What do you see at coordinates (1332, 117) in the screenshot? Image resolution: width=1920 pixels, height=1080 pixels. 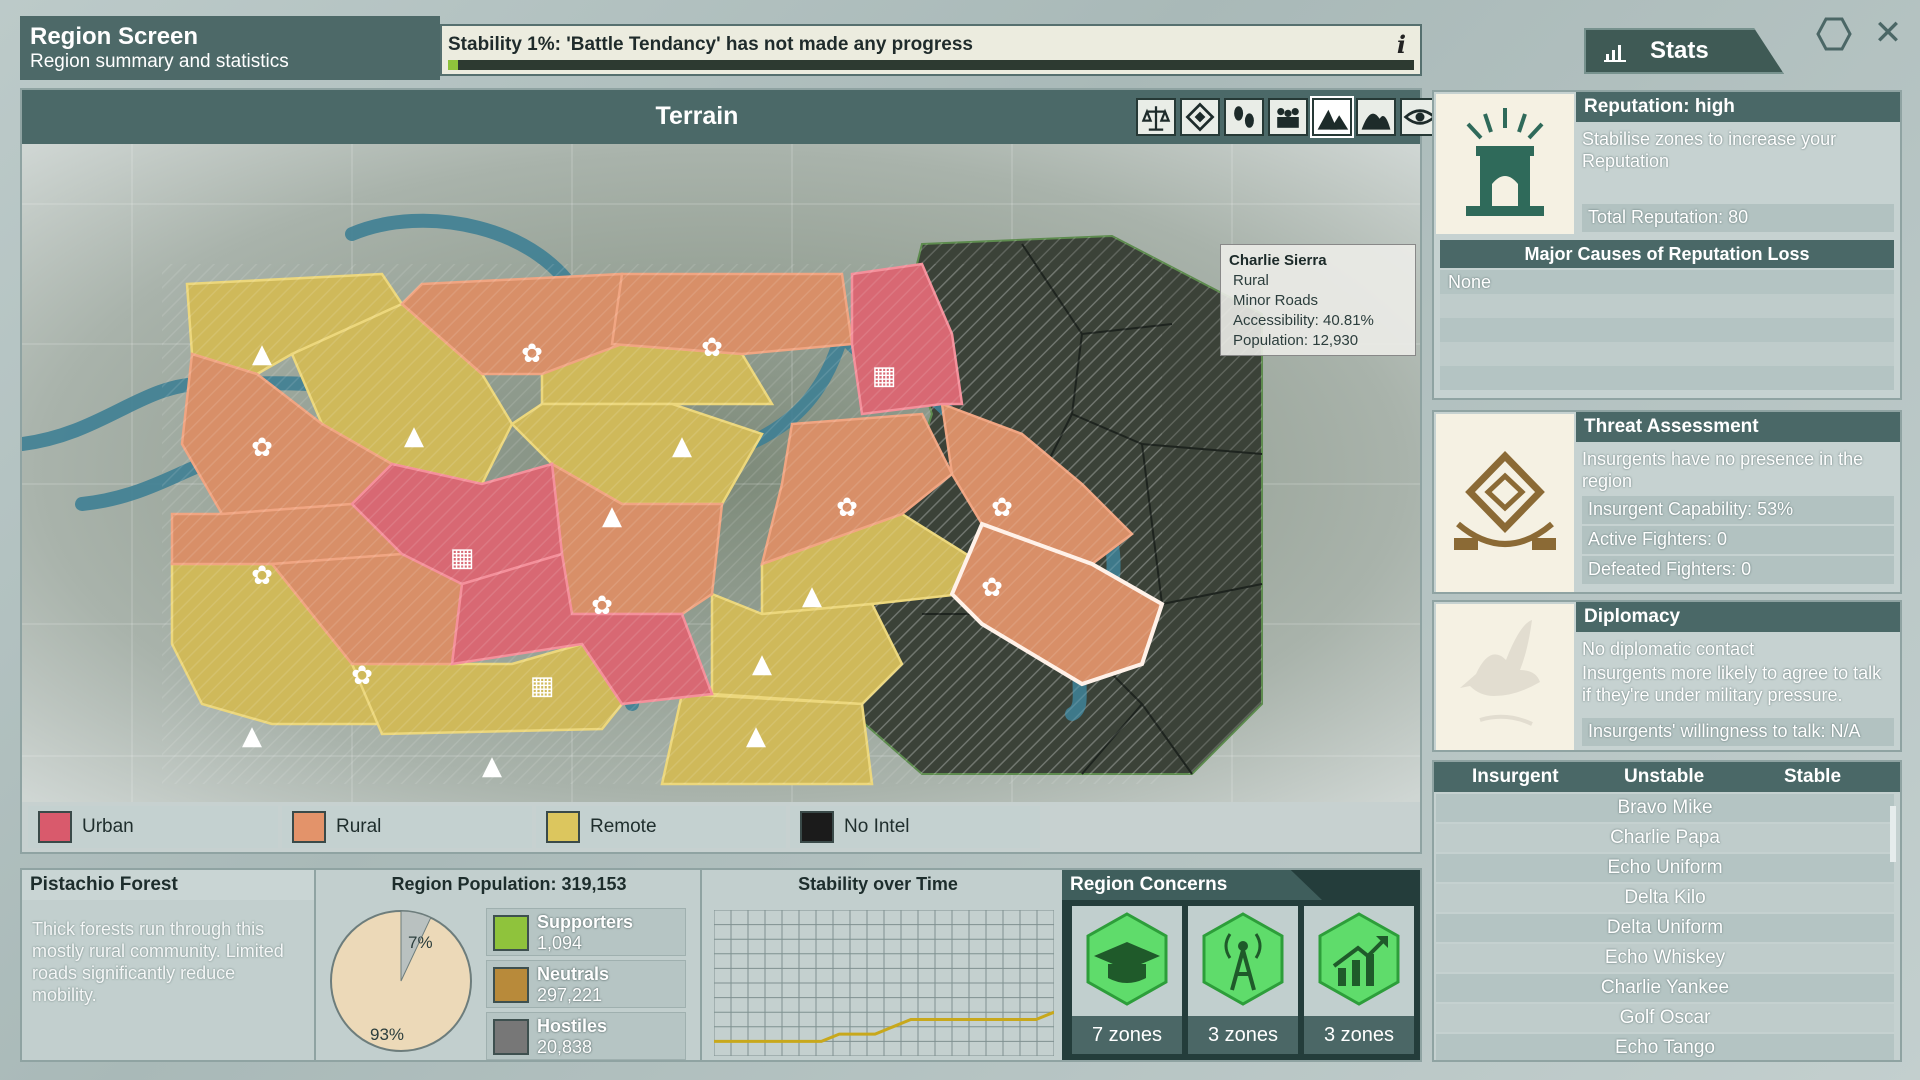 I see `map-filter-mountains` at bounding box center [1332, 117].